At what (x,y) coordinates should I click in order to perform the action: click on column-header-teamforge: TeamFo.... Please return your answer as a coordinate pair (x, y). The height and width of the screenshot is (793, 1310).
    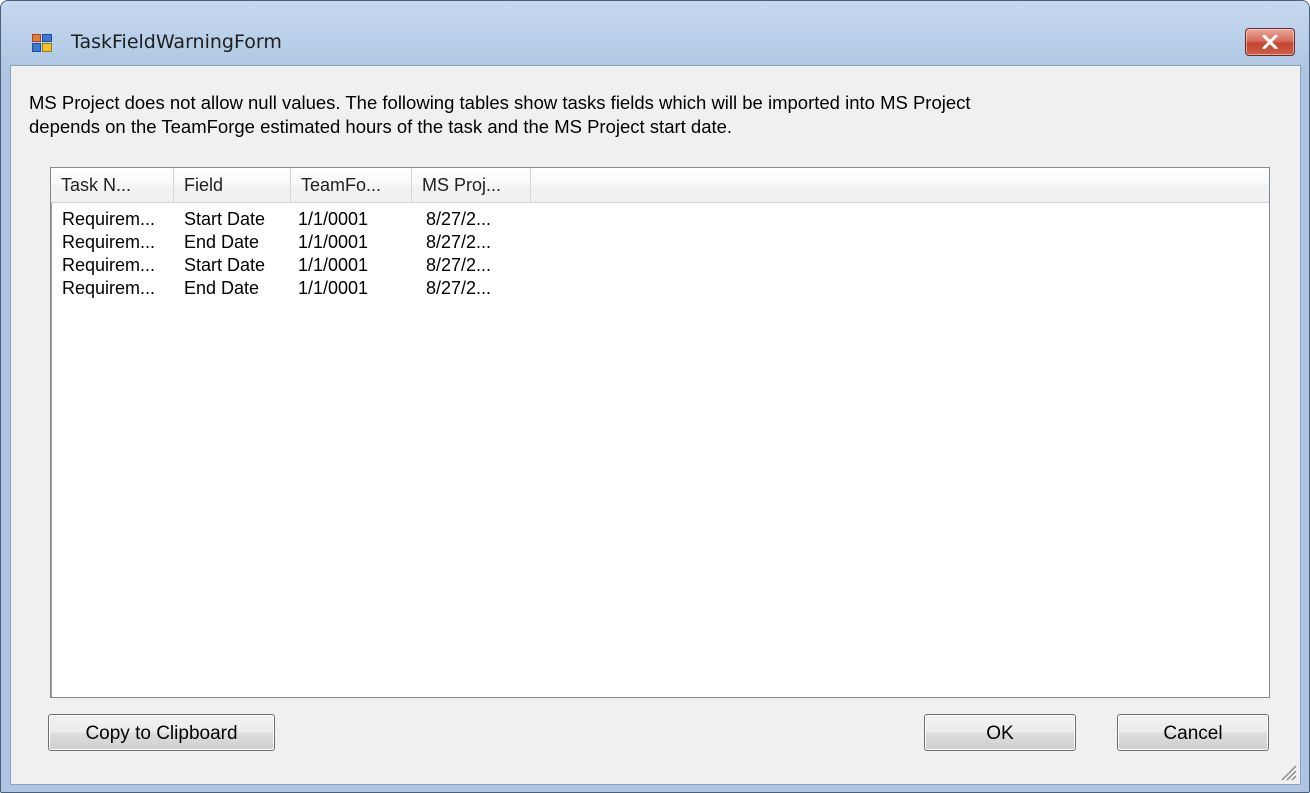
    Looking at the image, I should click on (351, 185).